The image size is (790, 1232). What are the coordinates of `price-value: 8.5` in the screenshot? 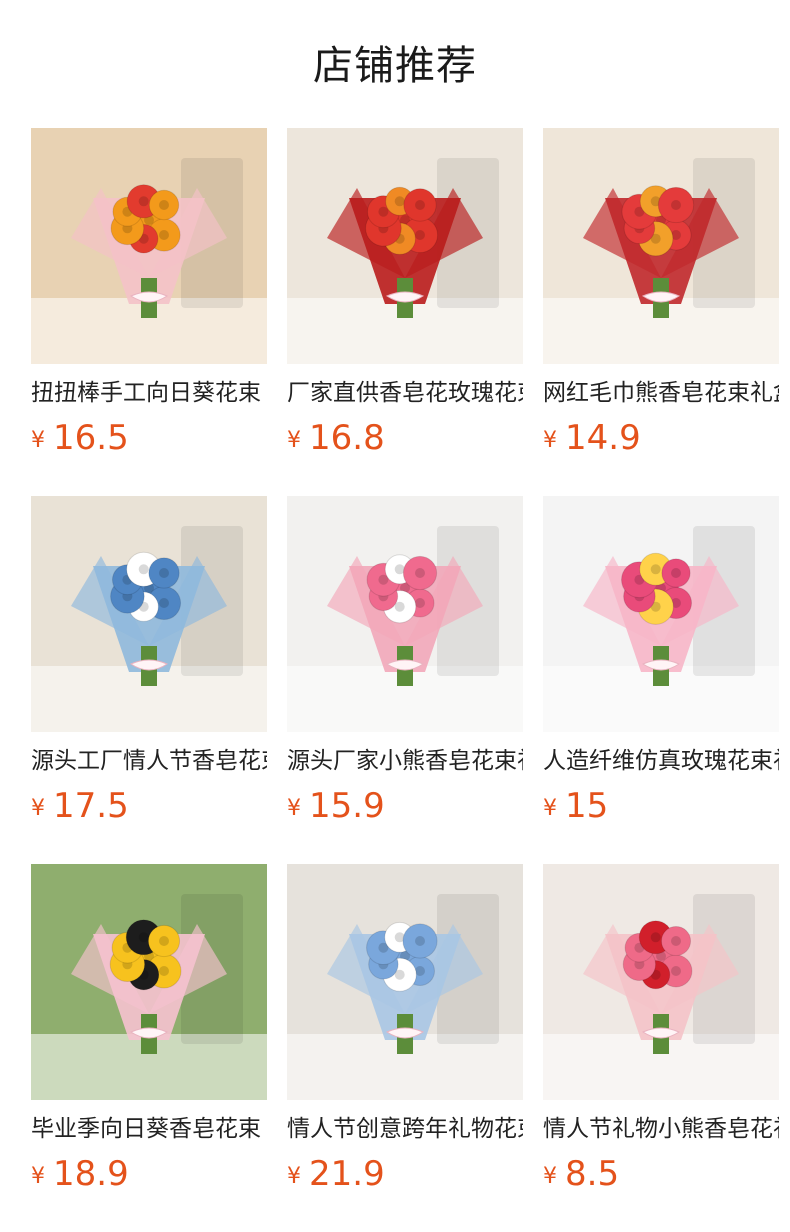 It's located at (592, 1174).